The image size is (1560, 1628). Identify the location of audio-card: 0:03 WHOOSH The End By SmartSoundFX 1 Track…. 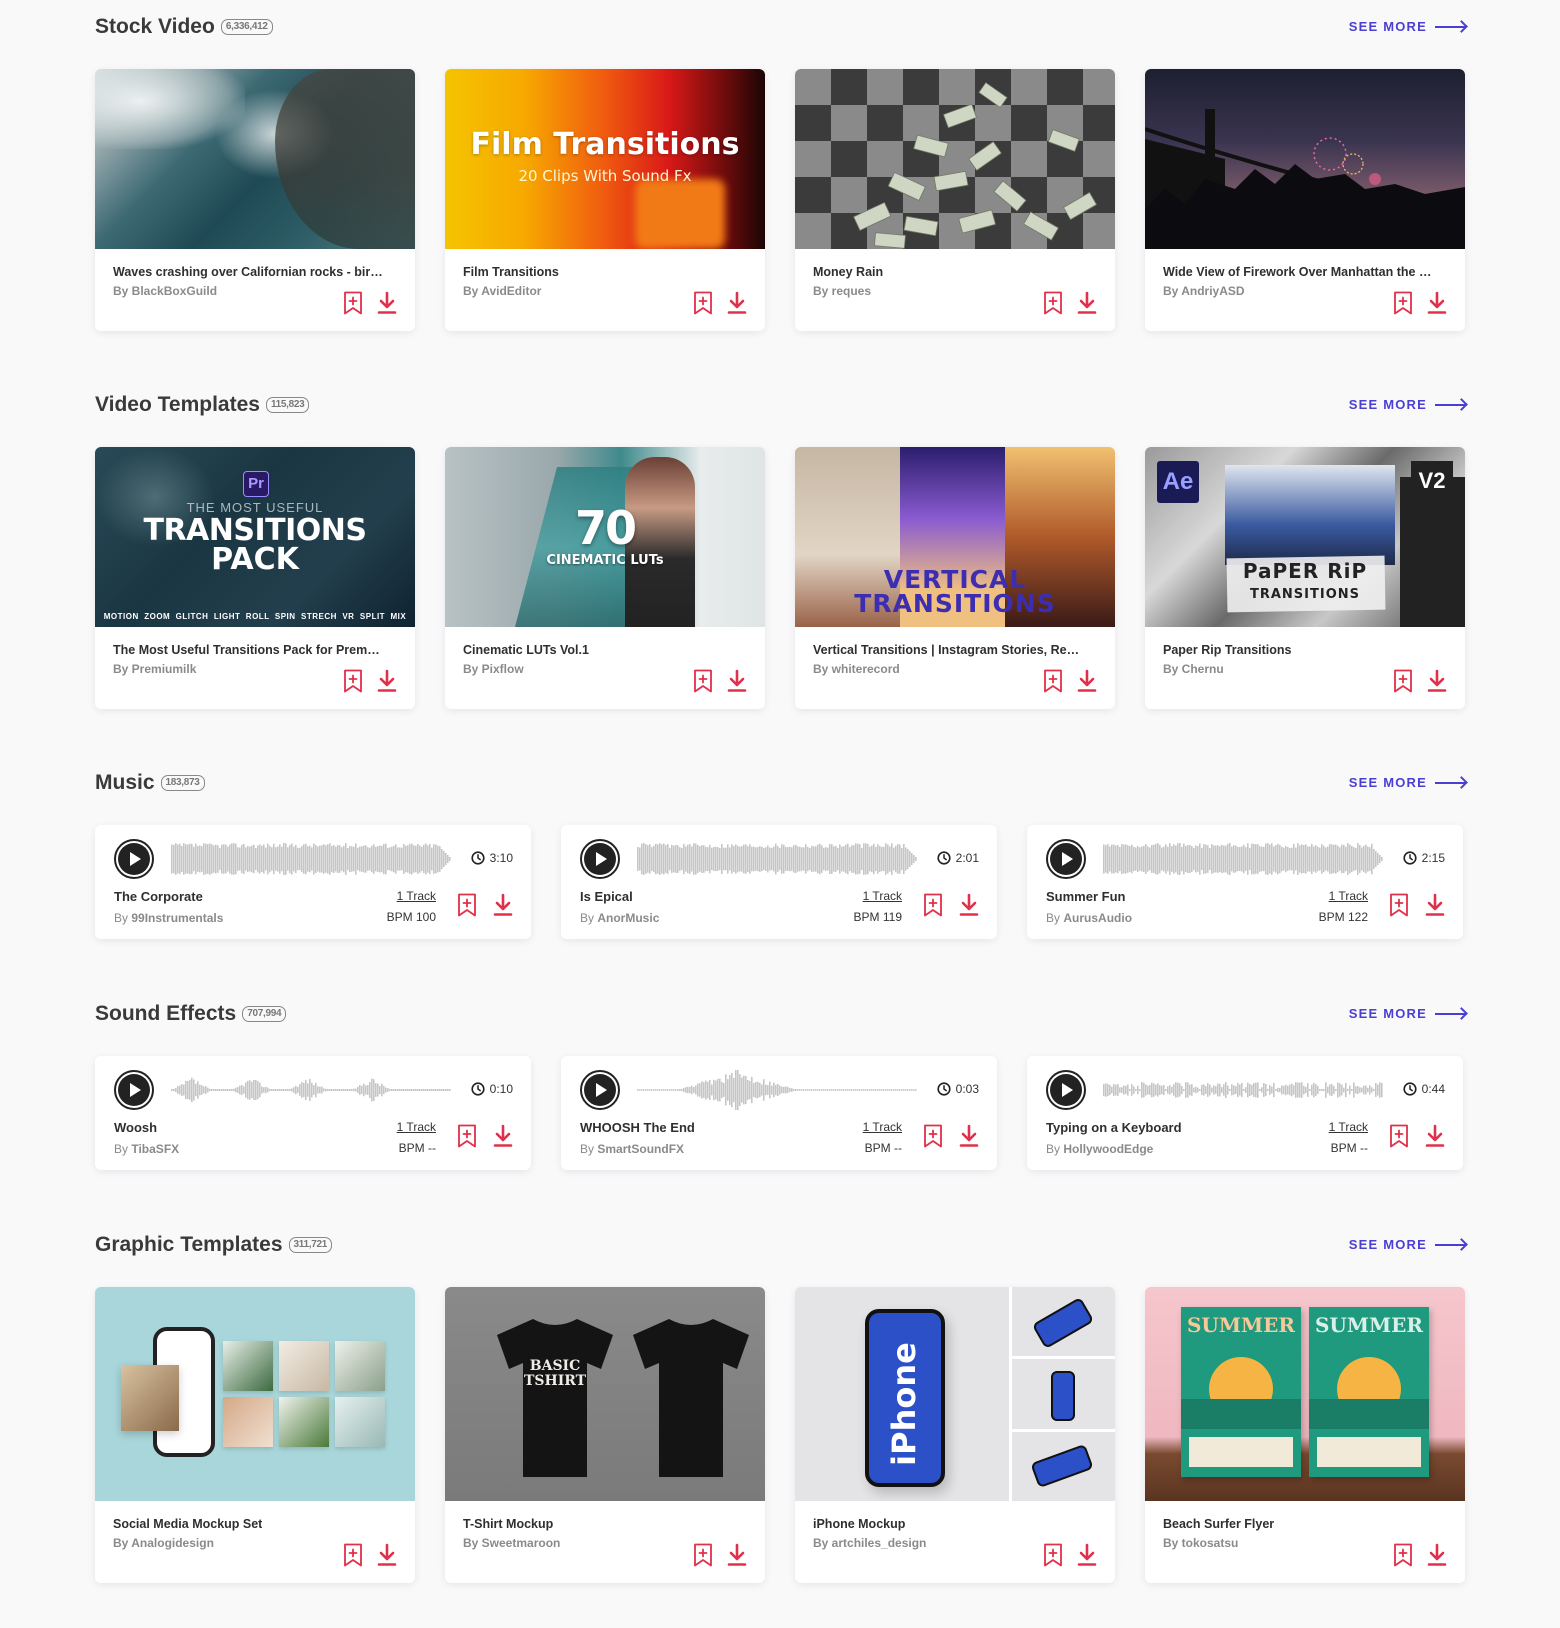
(779, 1113).